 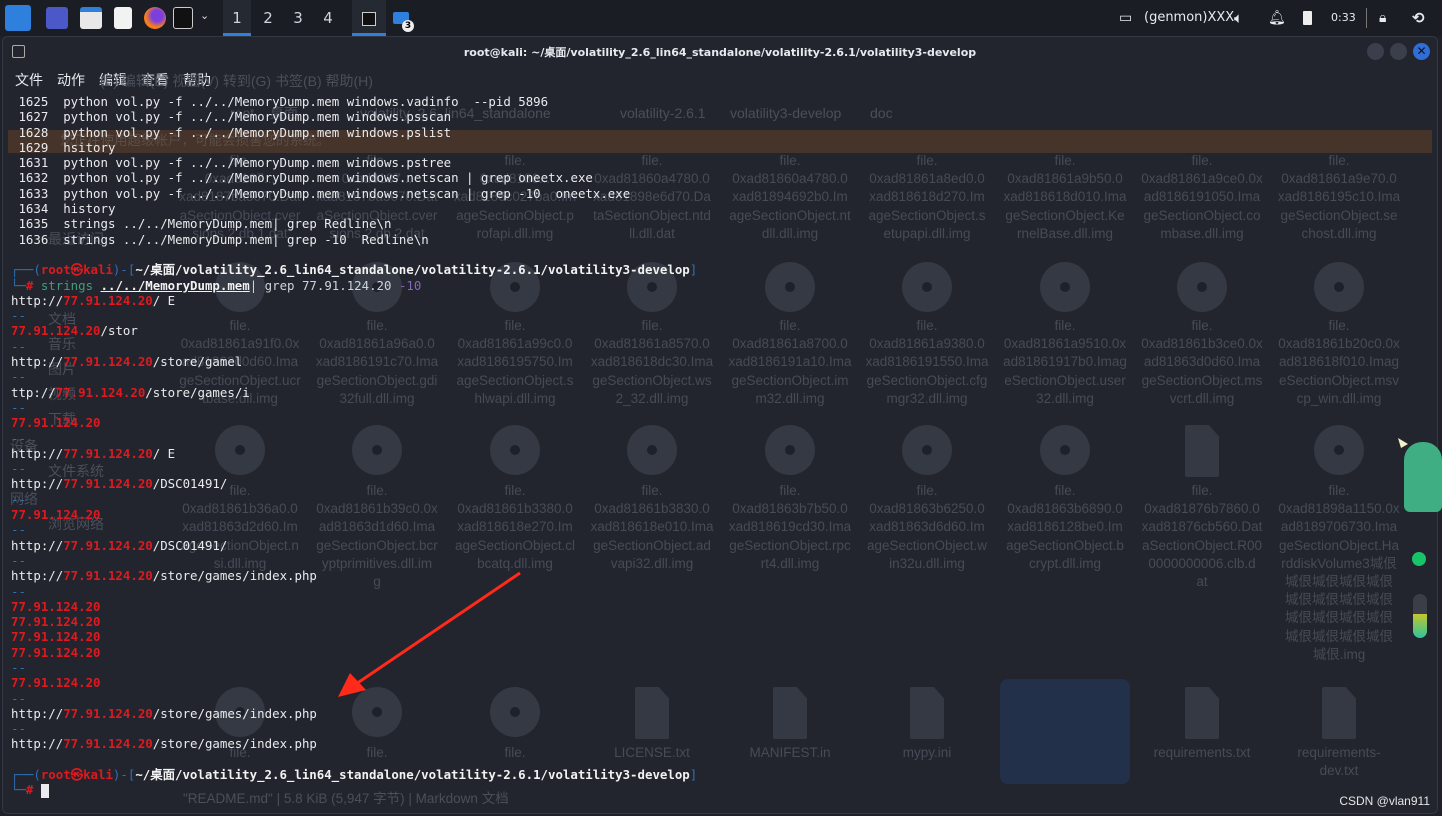 I want to click on arrow-head, so click(x=352, y=685).